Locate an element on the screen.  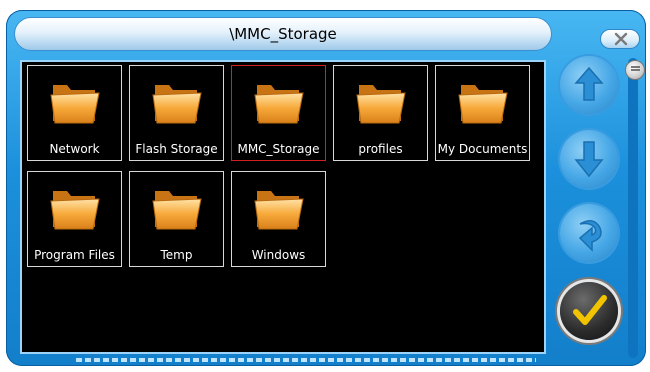
scroll-down-button is located at coordinates (589, 159).